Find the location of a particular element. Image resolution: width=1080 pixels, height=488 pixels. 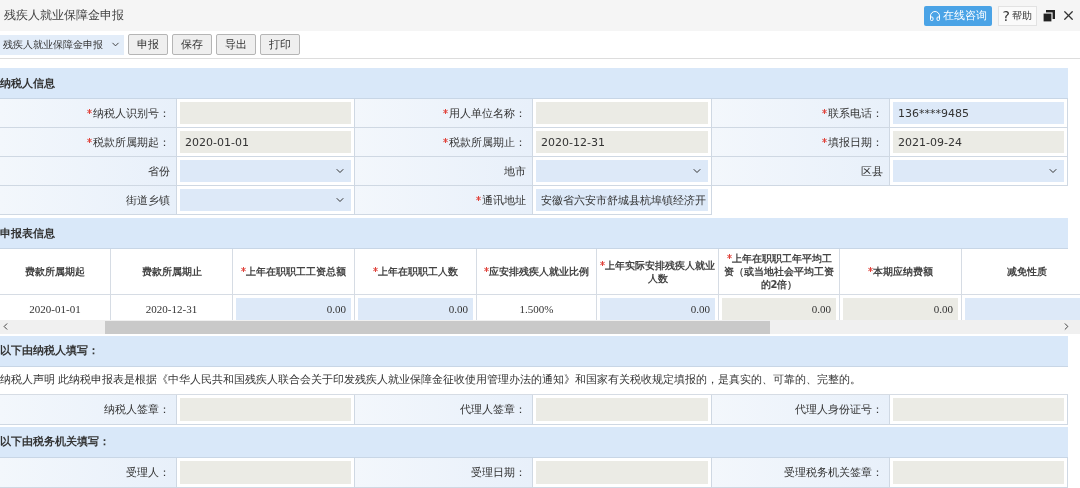

table-cell-text: 2020-01-01 is located at coordinates (55, 310).